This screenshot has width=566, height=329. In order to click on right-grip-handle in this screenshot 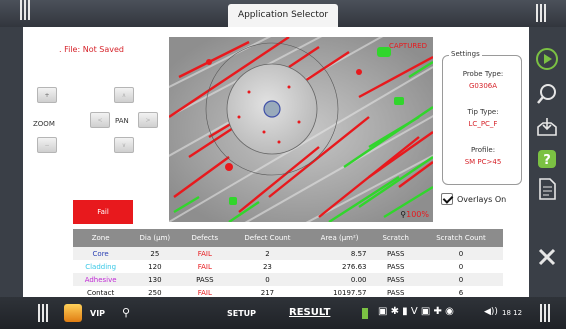, I will do `click(541, 13)`.